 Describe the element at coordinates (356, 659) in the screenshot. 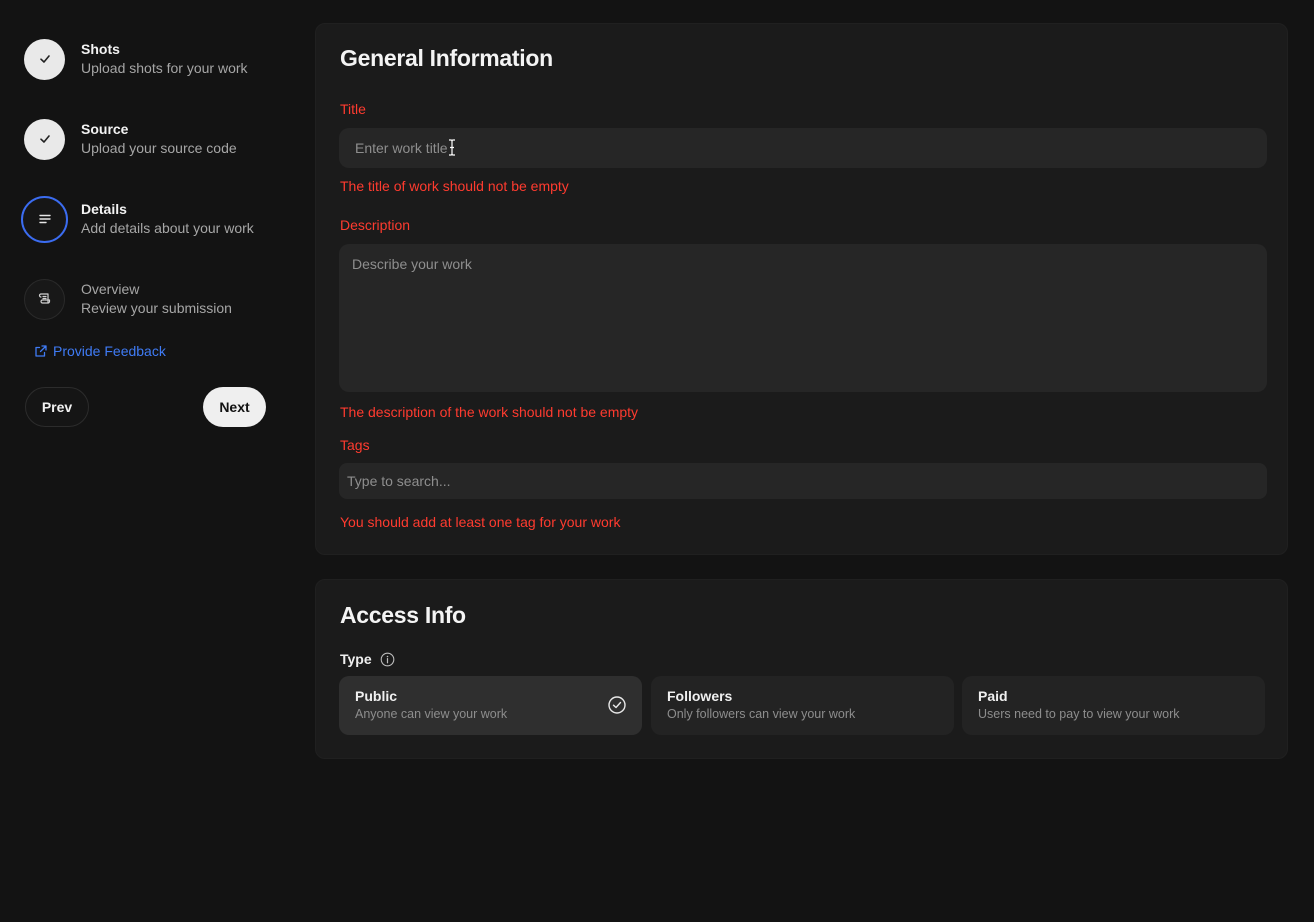

I see `type-label: Type` at that location.